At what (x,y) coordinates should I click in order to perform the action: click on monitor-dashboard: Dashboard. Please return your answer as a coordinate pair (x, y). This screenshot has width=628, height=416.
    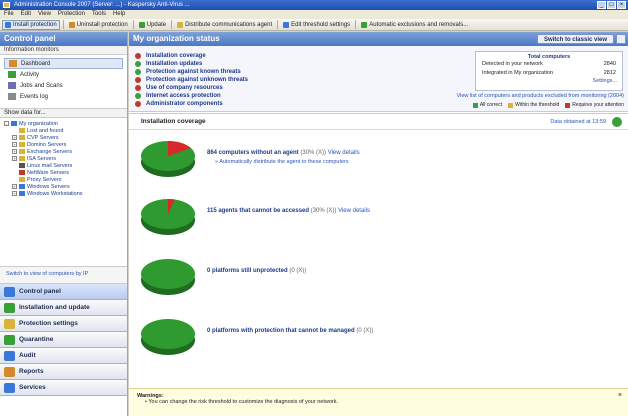
    Looking at the image, I should click on (63, 63).